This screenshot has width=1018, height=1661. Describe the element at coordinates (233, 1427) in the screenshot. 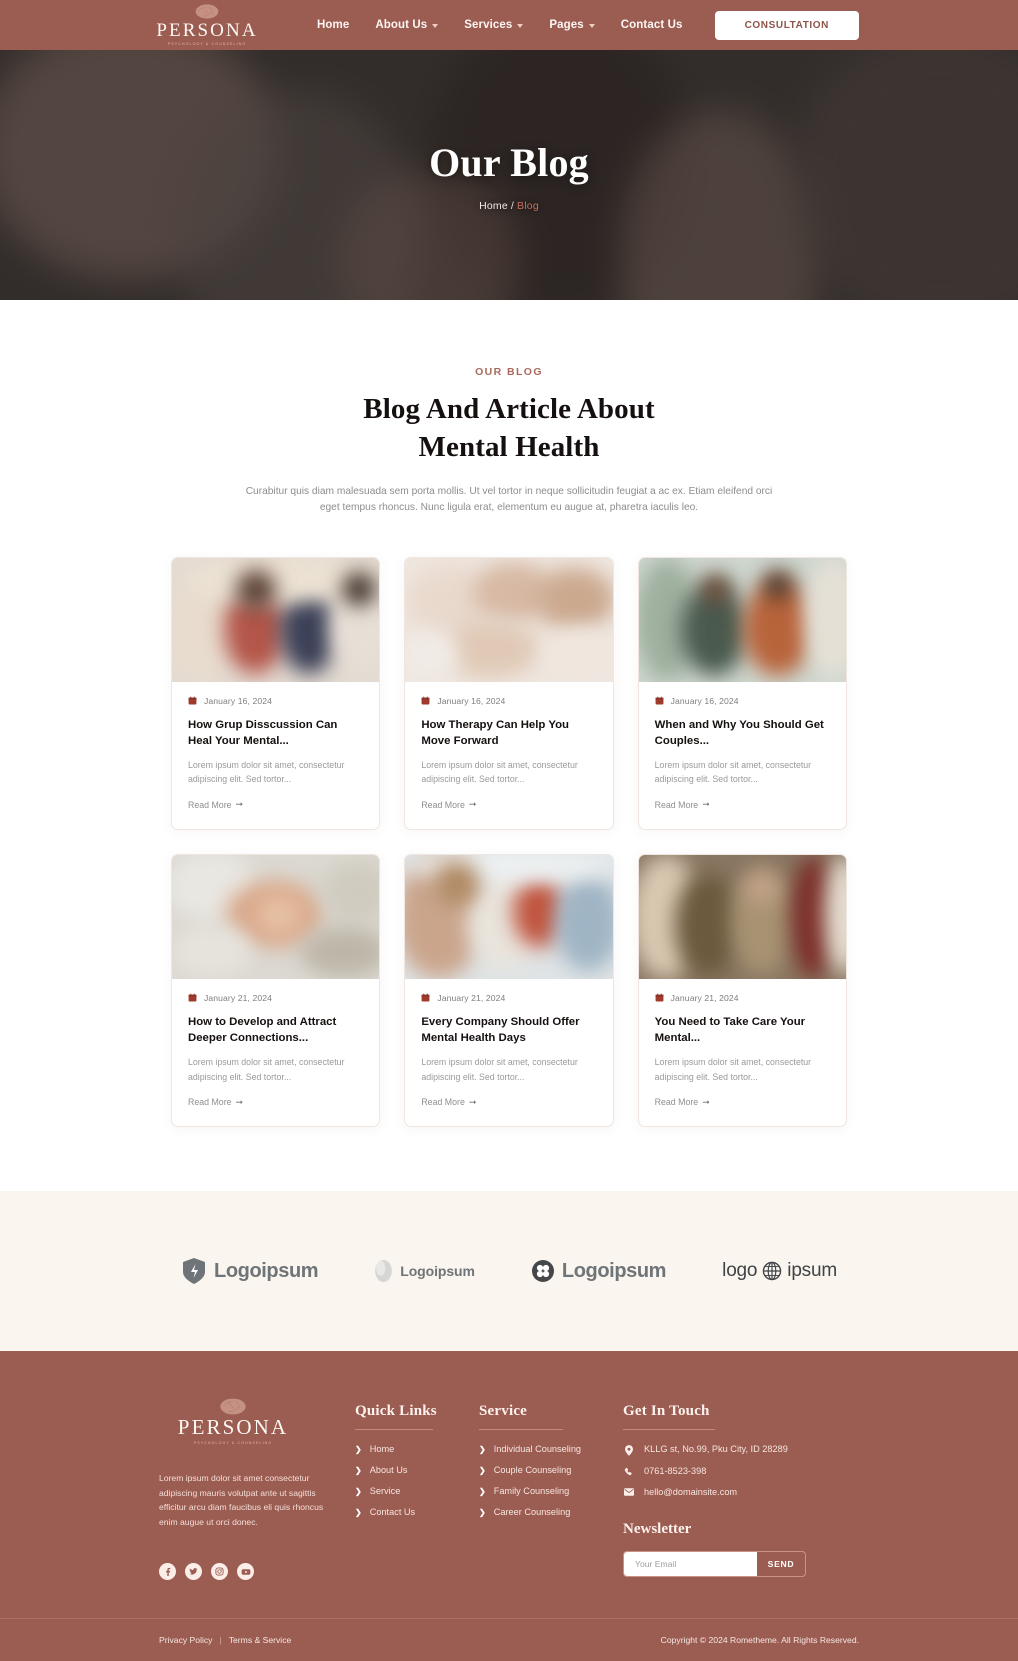

I see `footer-logo-wordmark: PERSONA` at that location.